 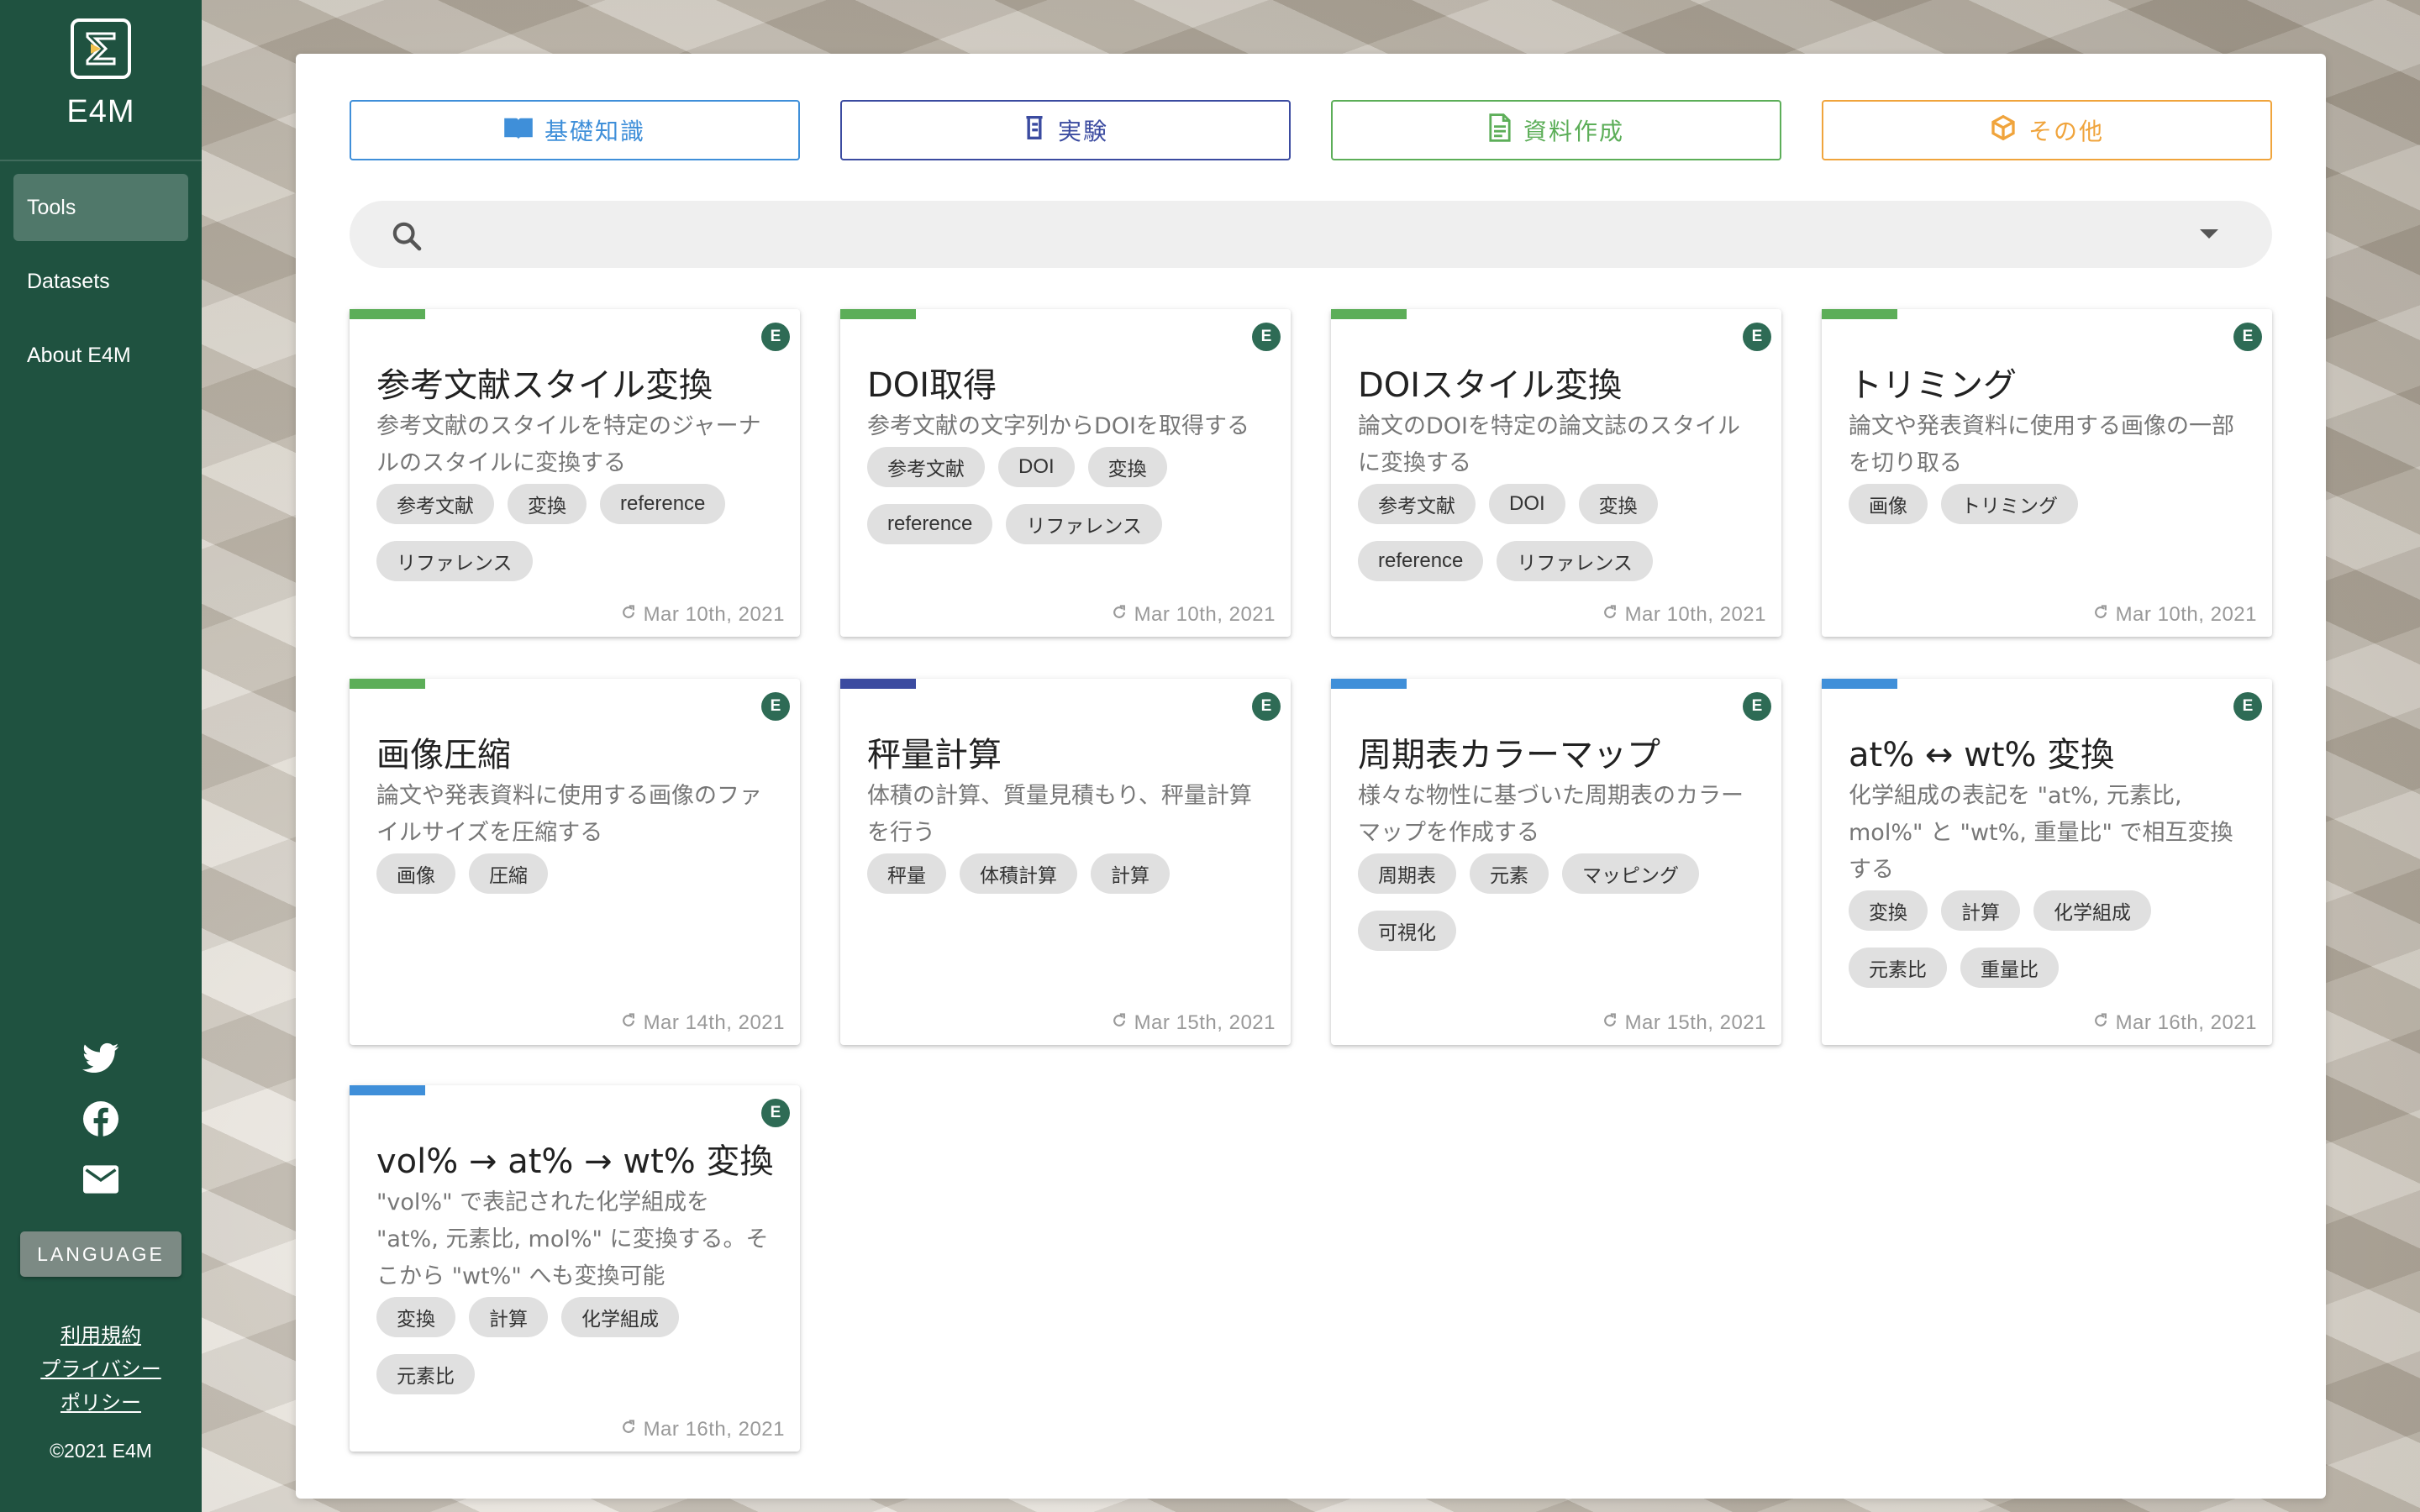 I want to click on card-tag: 可視化, so click(x=1407, y=931).